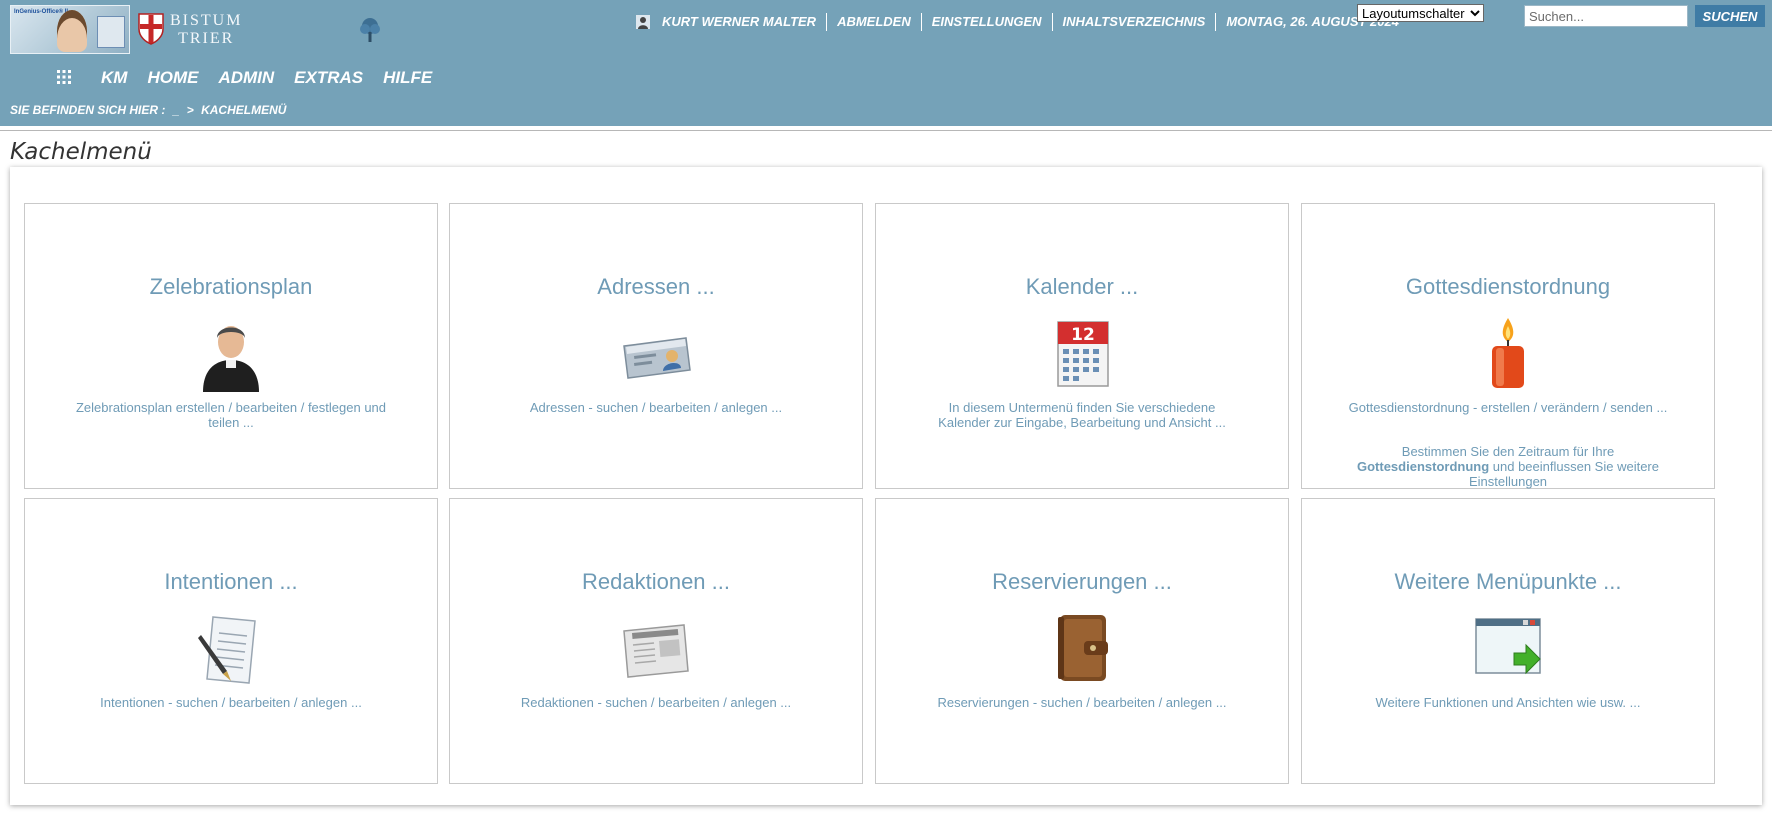 This screenshot has width=1772, height=817. Describe the element at coordinates (172, 78) in the screenshot. I see `nav-item-home: HOME` at that location.